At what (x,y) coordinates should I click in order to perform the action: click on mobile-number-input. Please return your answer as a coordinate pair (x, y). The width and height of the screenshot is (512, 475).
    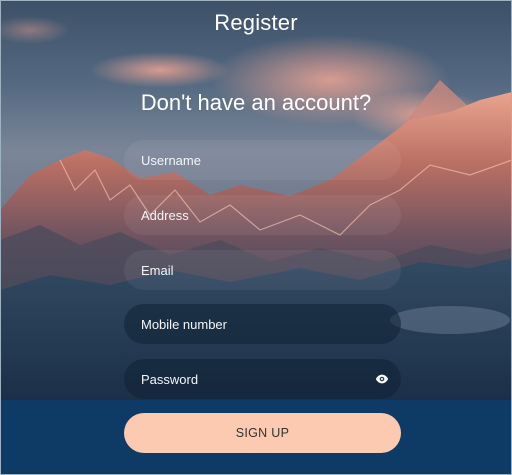
    Looking at the image, I should click on (262, 324).